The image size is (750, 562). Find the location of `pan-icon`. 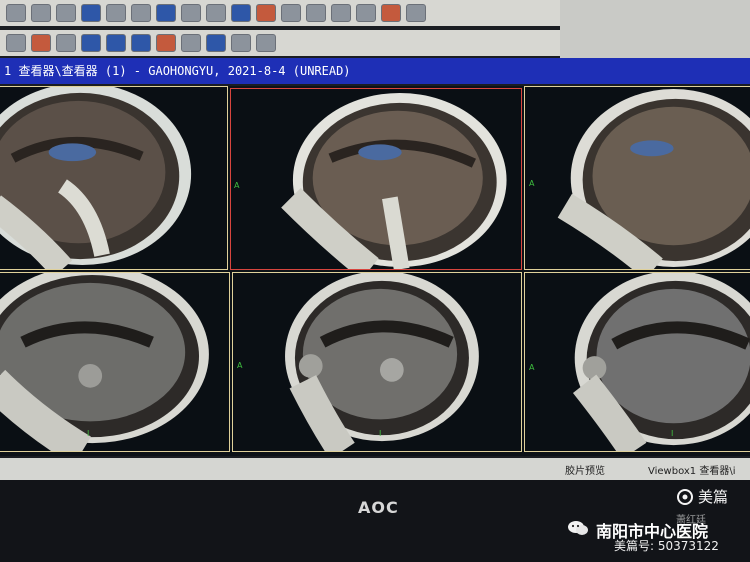

pan-icon is located at coordinates (41, 43).